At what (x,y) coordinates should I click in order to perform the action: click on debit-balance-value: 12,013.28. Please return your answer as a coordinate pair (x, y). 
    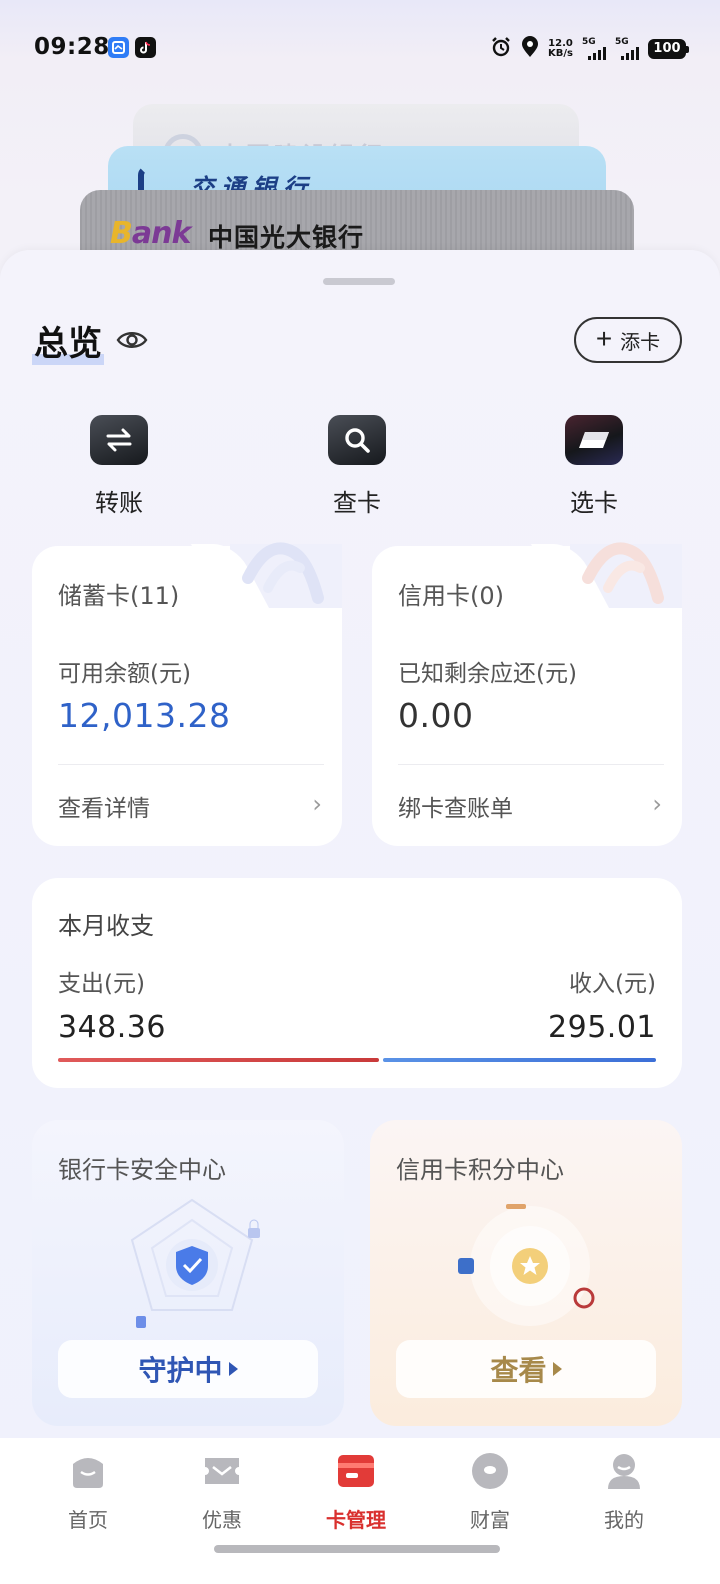
    Looking at the image, I should click on (144, 715).